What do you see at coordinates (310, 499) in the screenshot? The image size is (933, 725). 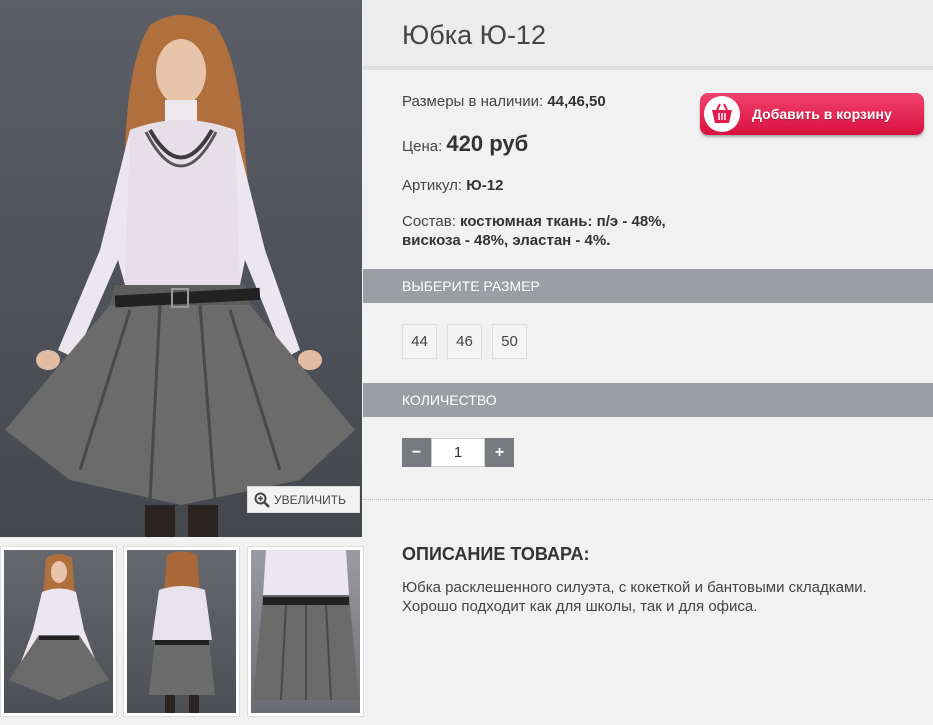 I see `zoom-label: УВЕЛИЧИТЬ` at bounding box center [310, 499].